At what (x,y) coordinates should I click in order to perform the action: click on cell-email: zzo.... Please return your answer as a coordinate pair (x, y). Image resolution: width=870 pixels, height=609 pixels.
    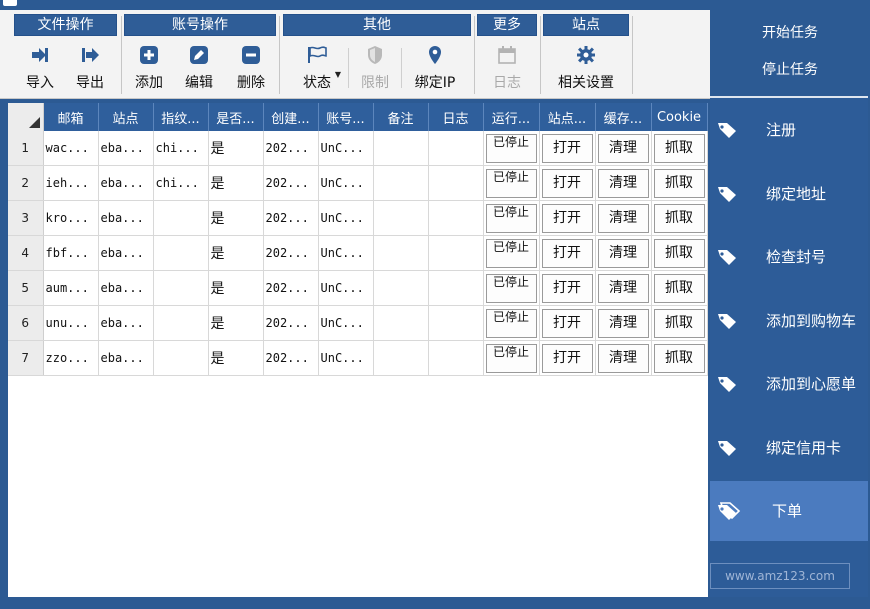
    Looking at the image, I should click on (71, 358).